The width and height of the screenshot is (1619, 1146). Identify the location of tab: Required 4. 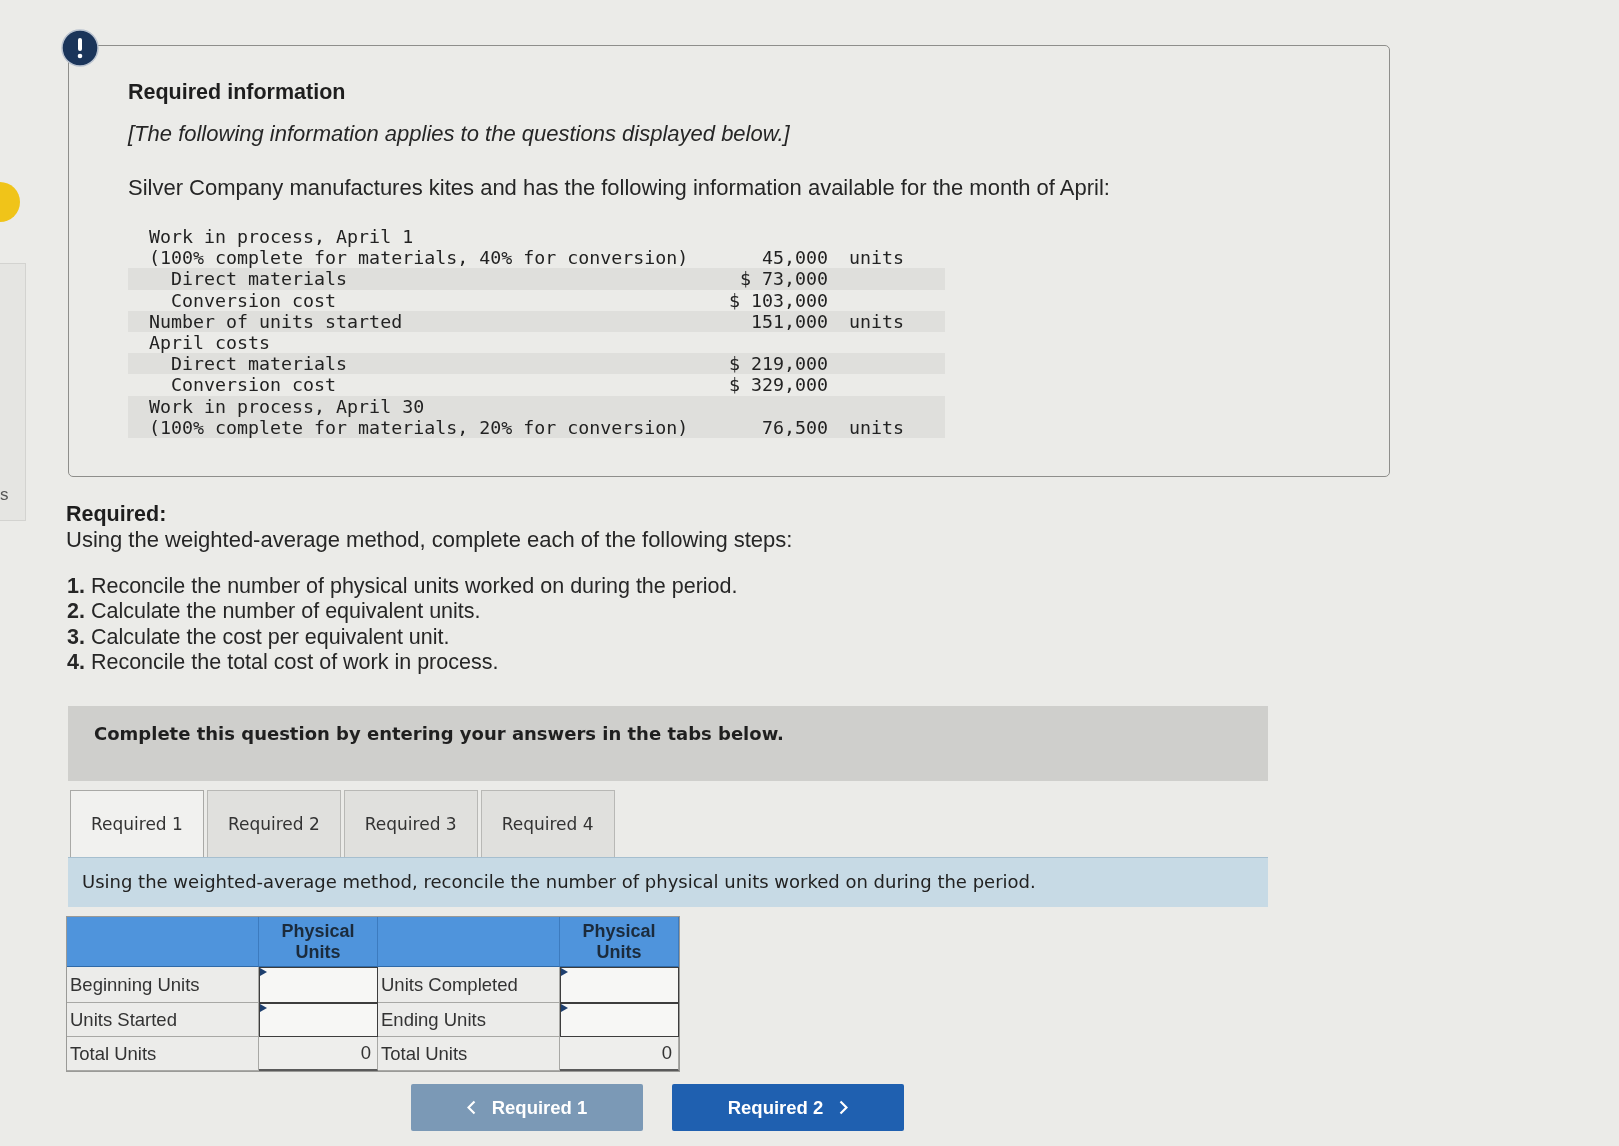
(547, 824).